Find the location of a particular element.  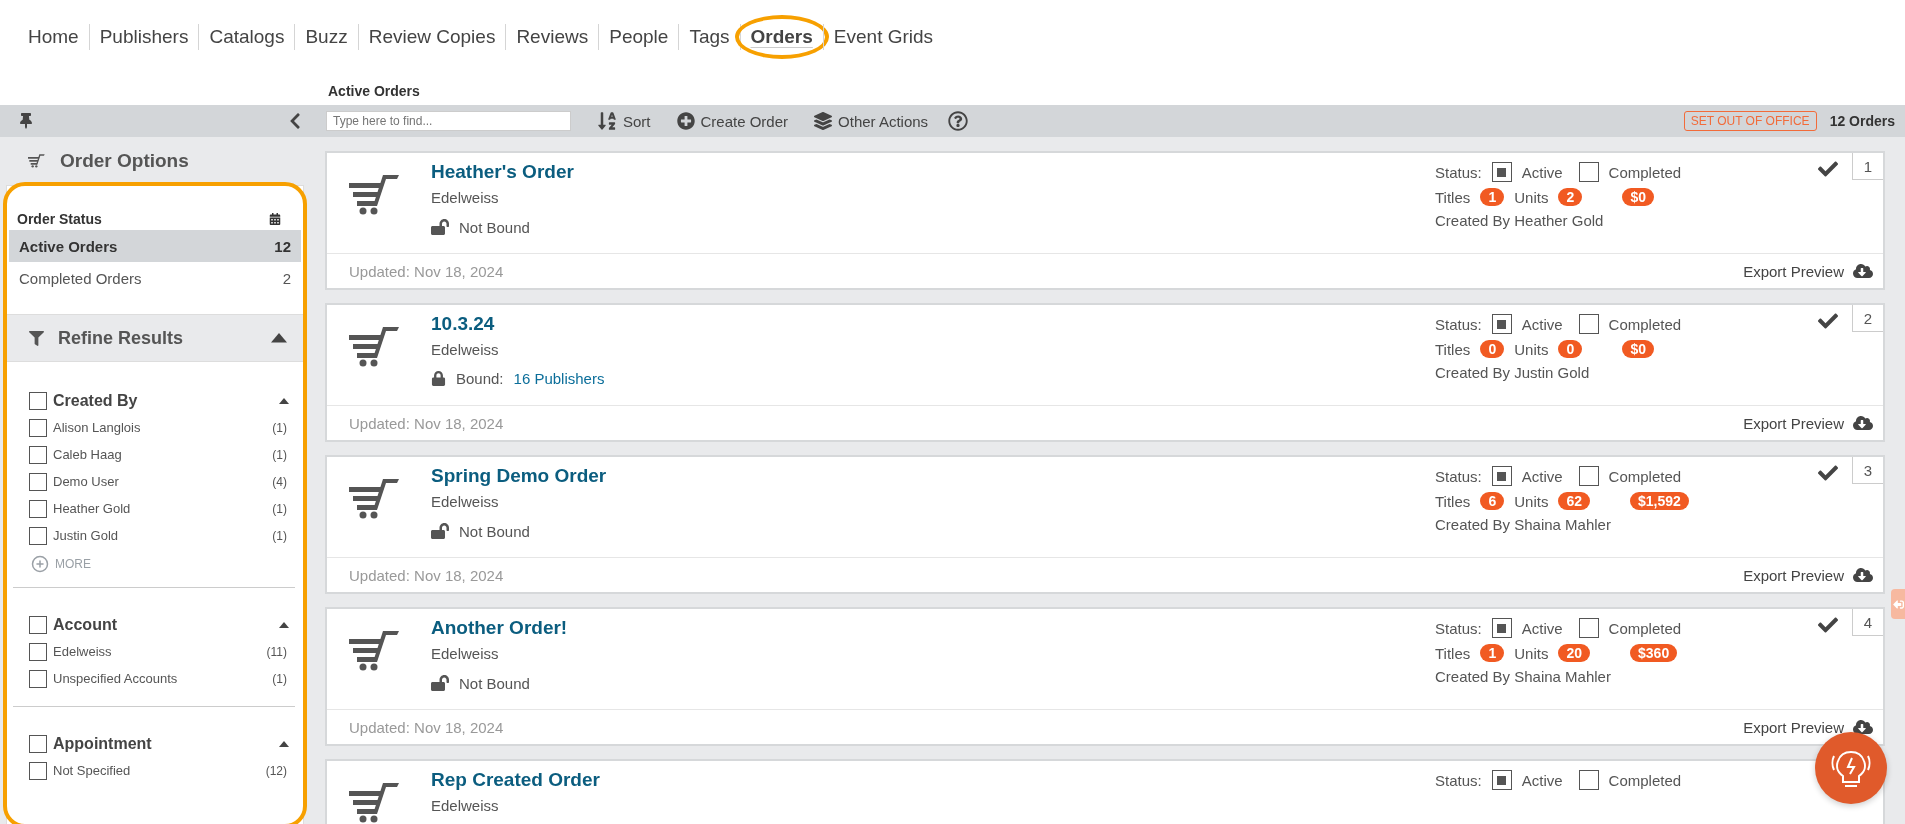

bound-status: Bound: is located at coordinates (480, 378).